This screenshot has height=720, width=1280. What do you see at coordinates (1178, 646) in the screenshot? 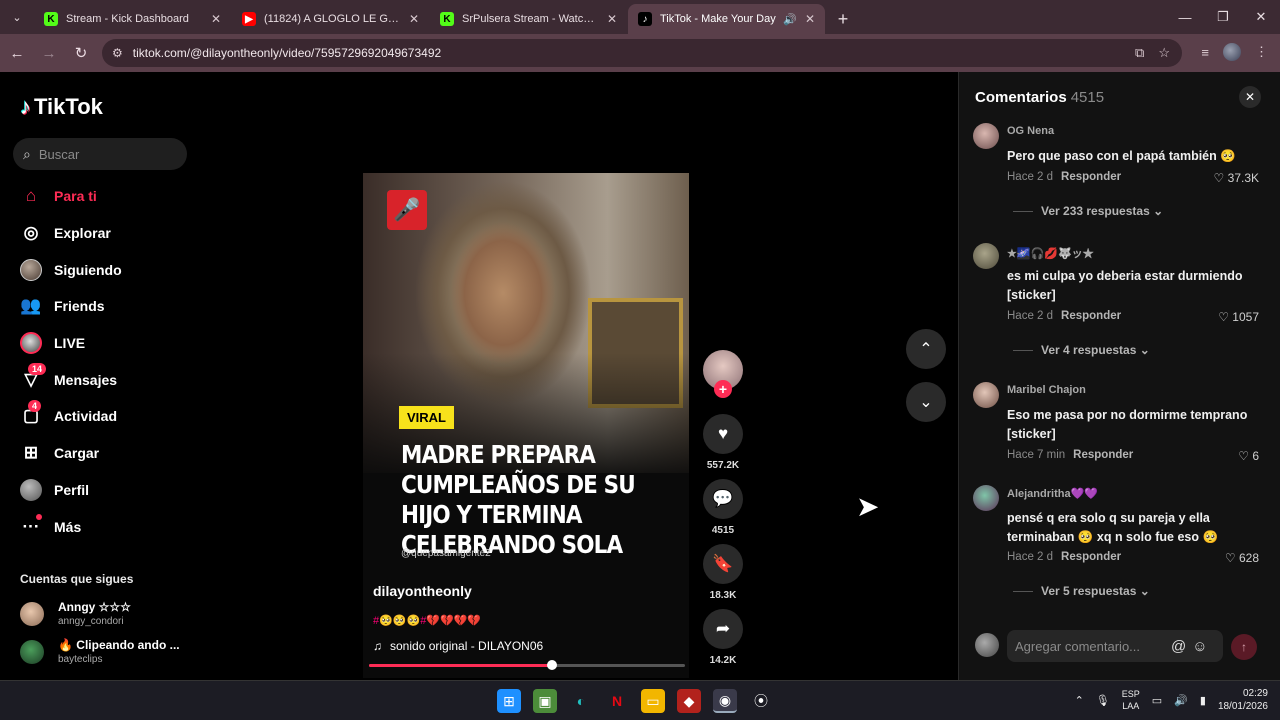
I see `mention-icon: @` at bounding box center [1178, 646].